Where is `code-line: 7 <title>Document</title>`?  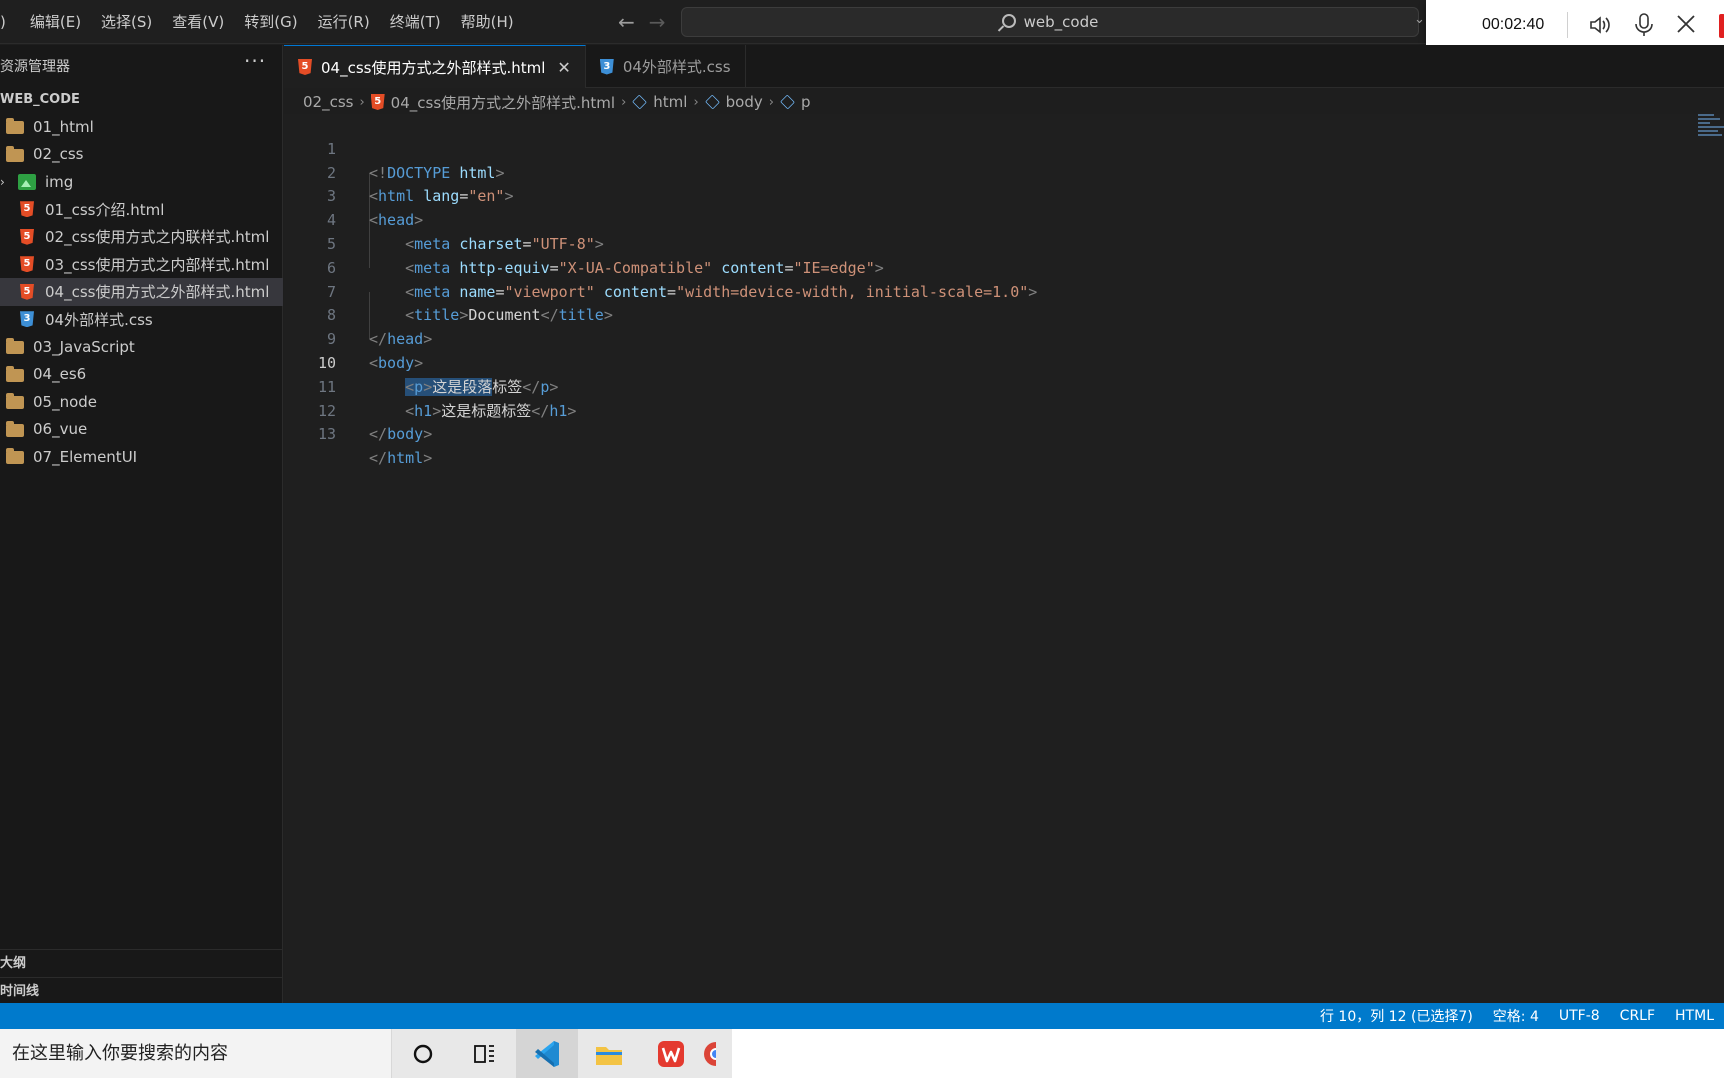
code-line: 7 <title>Document</title> is located at coordinates (1004, 291).